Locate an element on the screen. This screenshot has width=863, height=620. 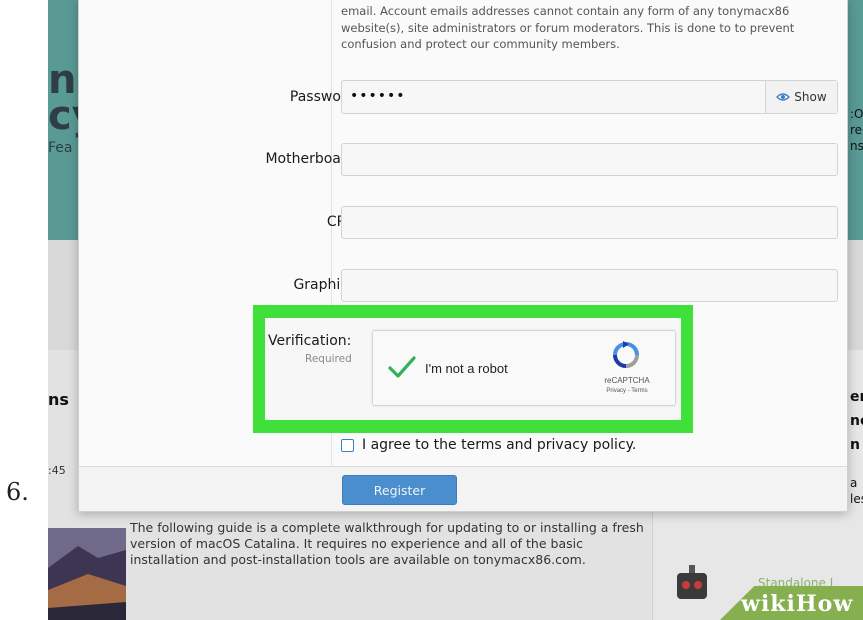
background-right-text: a is located at coordinates (854, 483).